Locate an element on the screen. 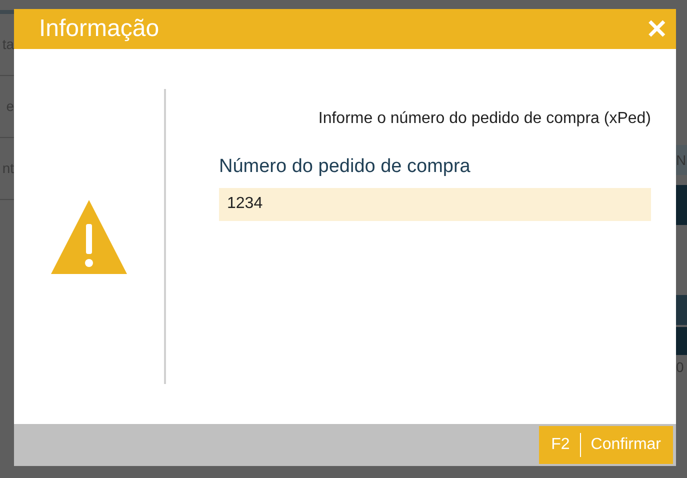 This screenshot has width=687, height=478. dialog-message: Informe o número do pedido de compra (xPed) is located at coordinates (484, 119).